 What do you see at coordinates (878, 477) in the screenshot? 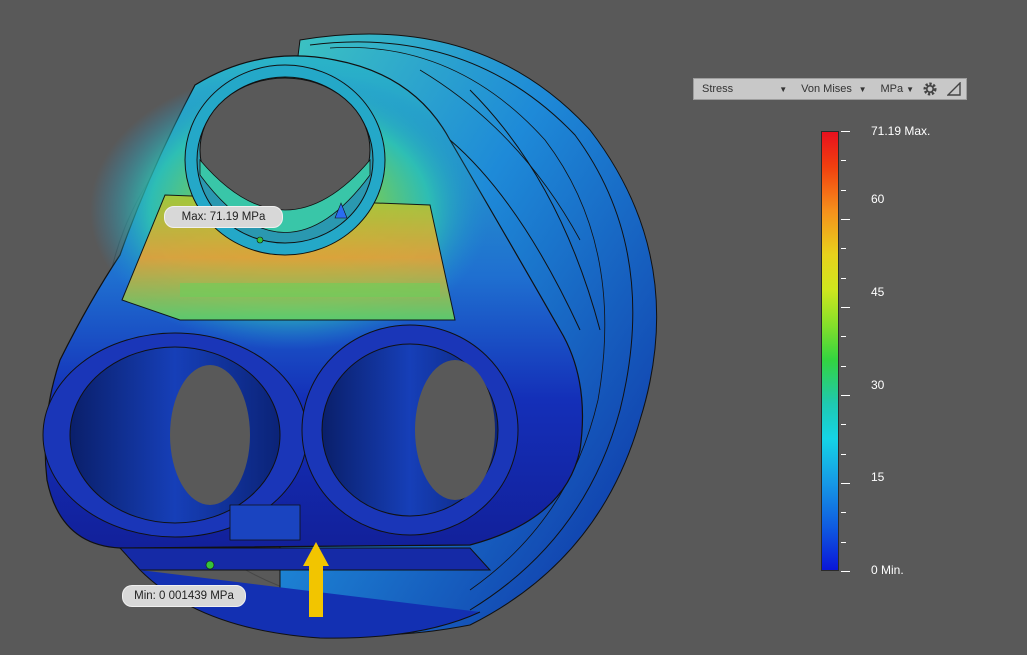
I see `legend-label-15: 15` at bounding box center [878, 477].